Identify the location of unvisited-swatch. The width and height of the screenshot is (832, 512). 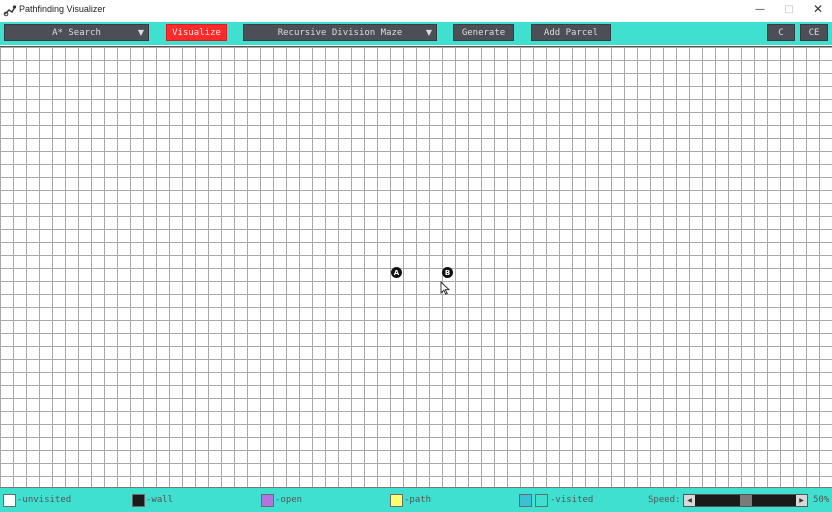
(9, 500).